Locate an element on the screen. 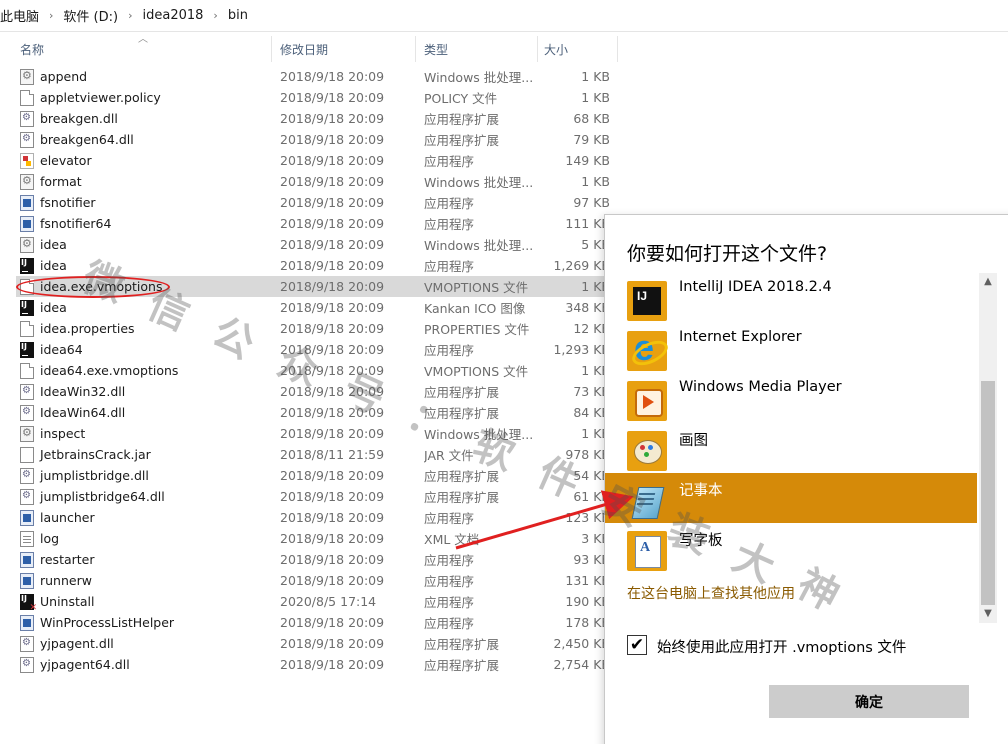  file-name: jumplistbridge64.dll is located at coordinates (102, 496).